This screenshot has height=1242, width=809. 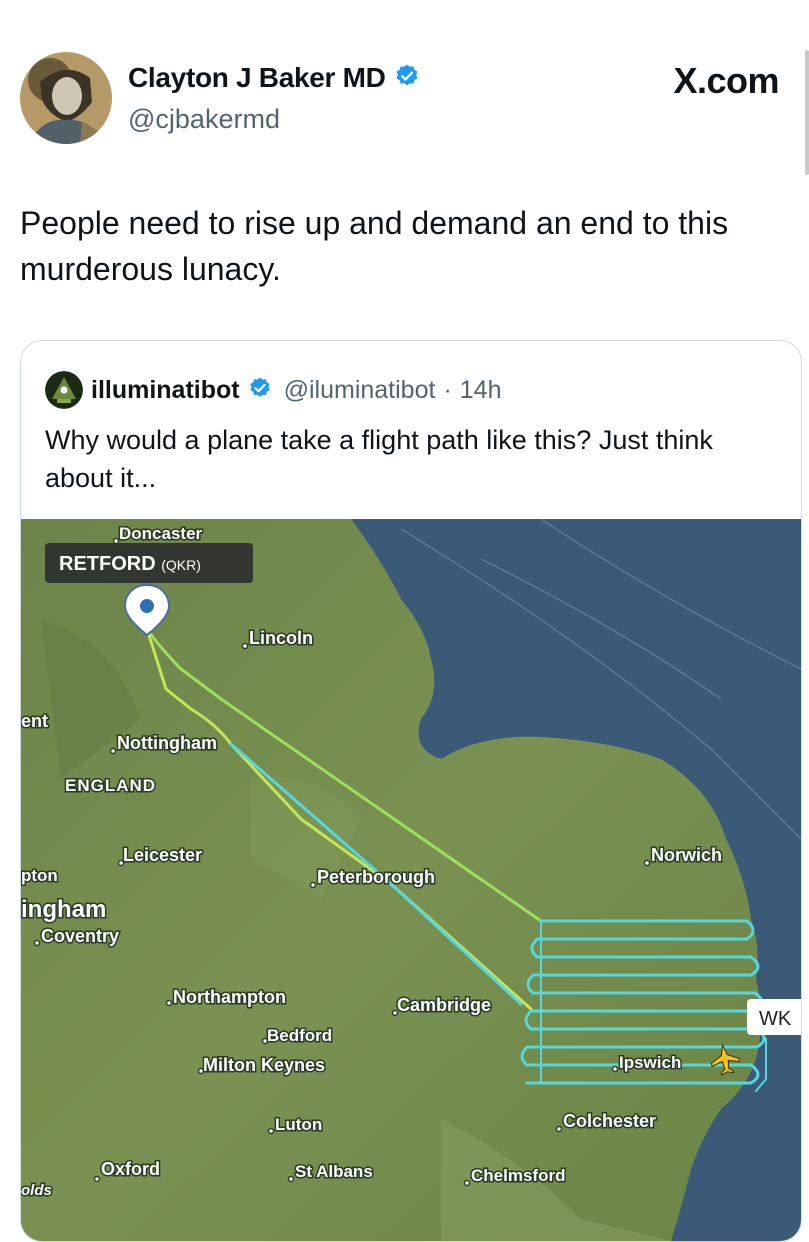 I want to click on aircraft-tag-text: WK, so click(x=775, y=1019).